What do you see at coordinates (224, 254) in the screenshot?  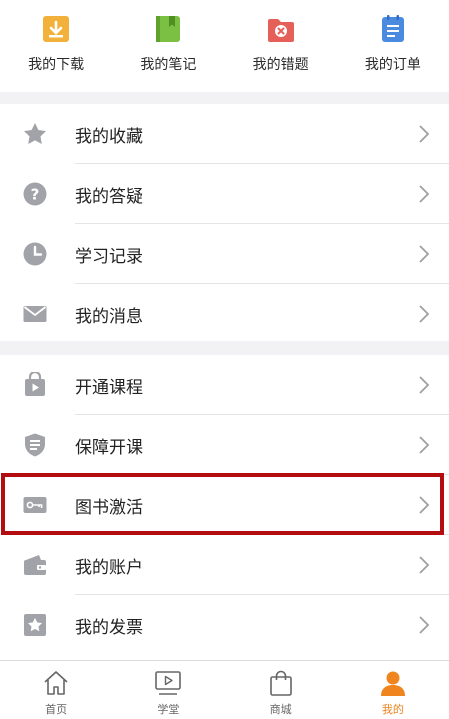 I see `menu-row-study-history: 学习记录` at bounding box center [224, 254].